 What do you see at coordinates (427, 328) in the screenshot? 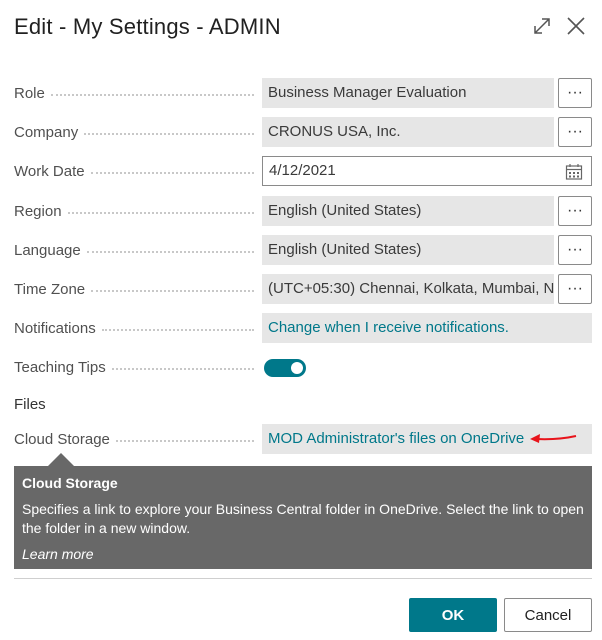
I see `notifications-link: Change when I receive notifications.` at bounding box center [427, 328].